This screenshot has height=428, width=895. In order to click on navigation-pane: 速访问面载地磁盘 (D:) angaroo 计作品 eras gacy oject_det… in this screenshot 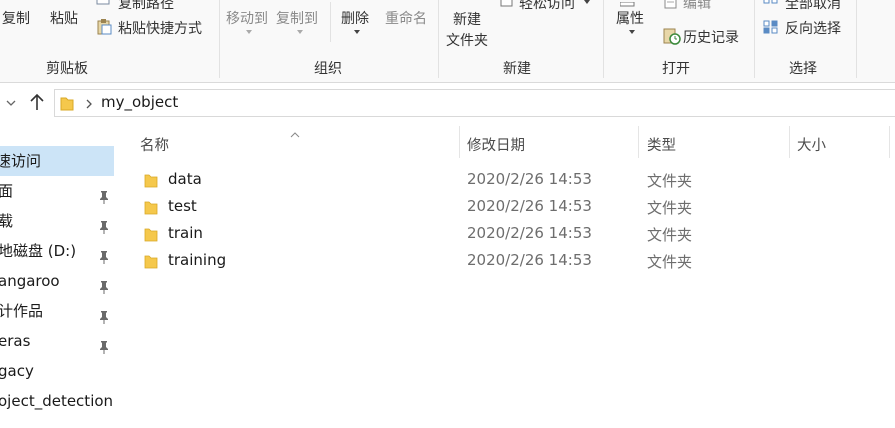, I will do `click(59, 277)`.